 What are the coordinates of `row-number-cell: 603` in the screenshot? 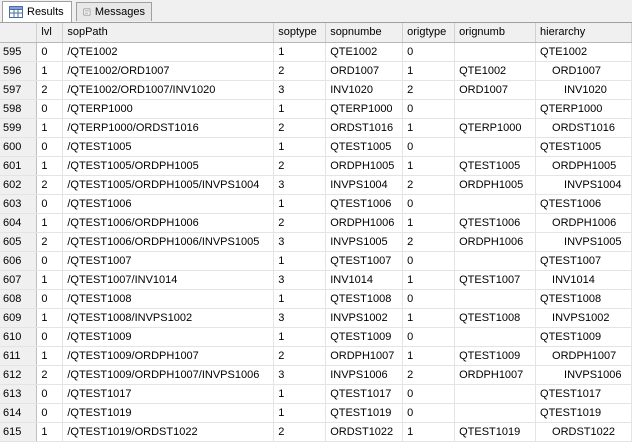 It's located at (19, 204).